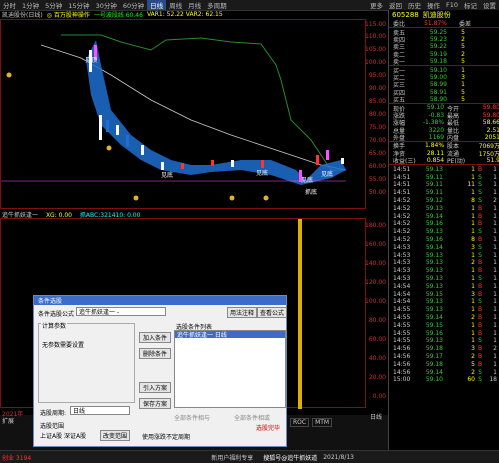 This screenshot has height=463, width=499. I want to click on tab-roc: ROC, so click(300, 422).